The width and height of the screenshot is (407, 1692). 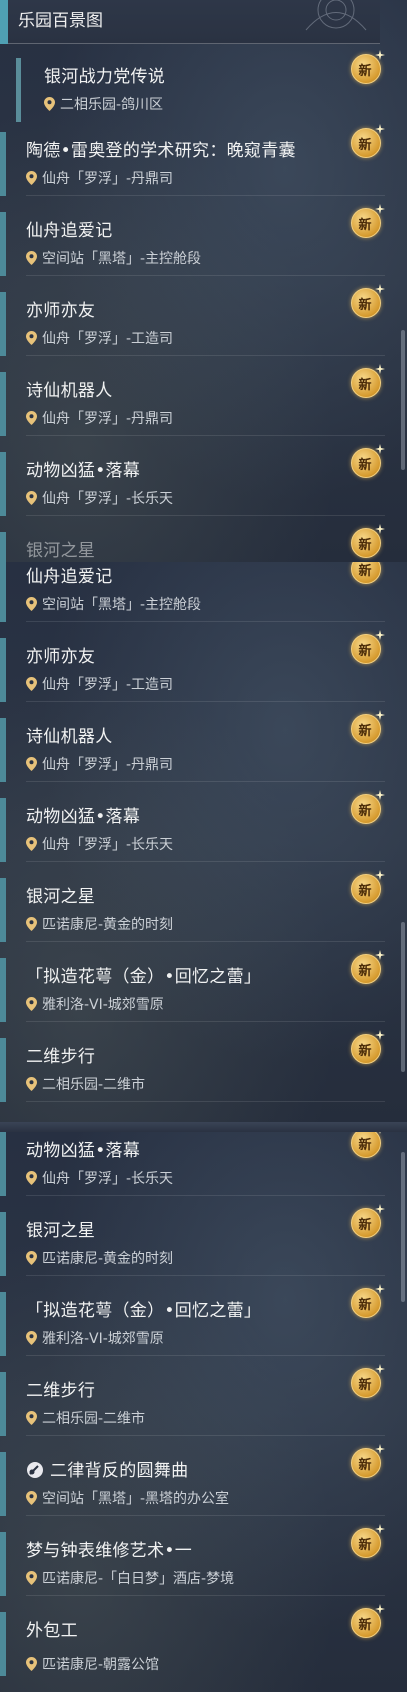 I want to click on item-location-text: 匹诺康尼-黄金的时刻, so click(x=108, y=925).